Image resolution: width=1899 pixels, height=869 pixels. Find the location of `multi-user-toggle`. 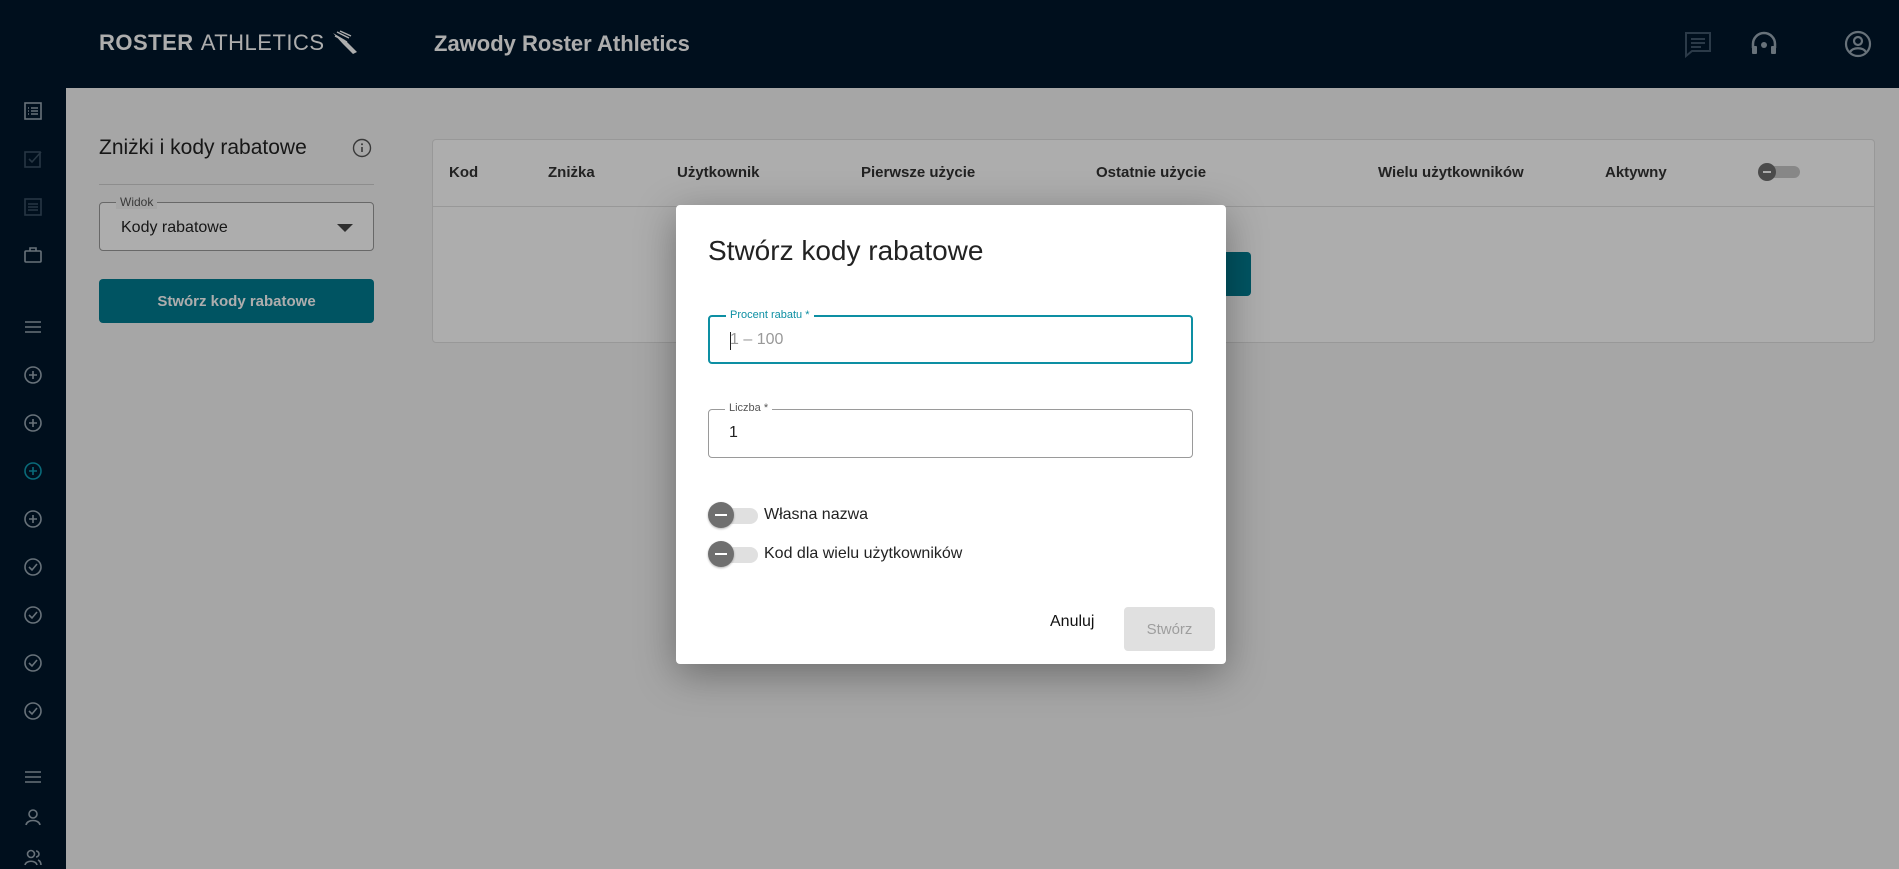

multi-user-toggle is located at coordinates (733, 554).